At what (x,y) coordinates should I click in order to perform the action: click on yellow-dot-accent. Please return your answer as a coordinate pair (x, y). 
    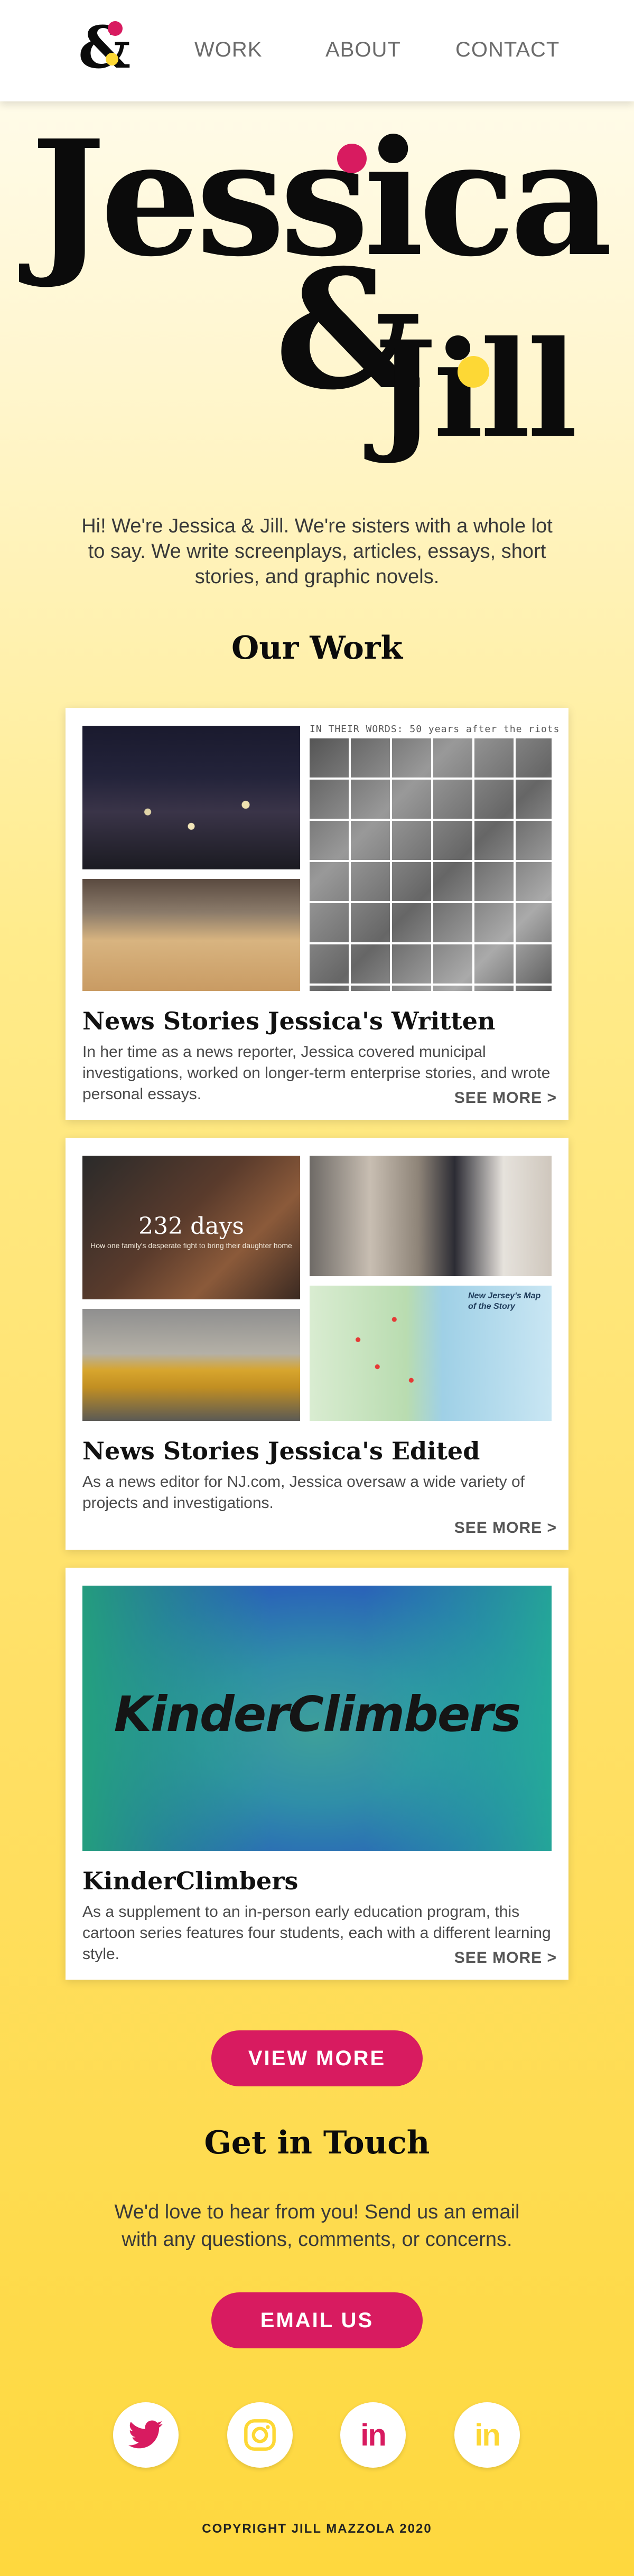
    Looking at the image, I should click on (473, 372).